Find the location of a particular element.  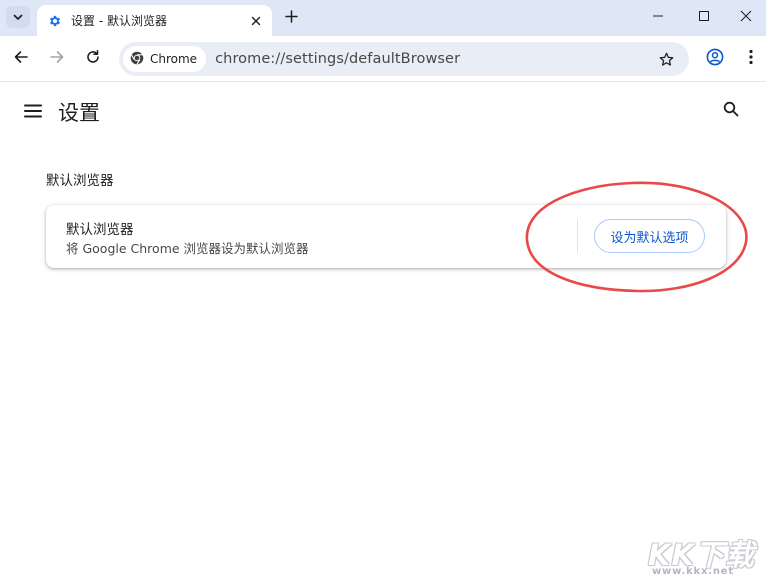

annotation-ellipse is located at coordinates (636, 237).